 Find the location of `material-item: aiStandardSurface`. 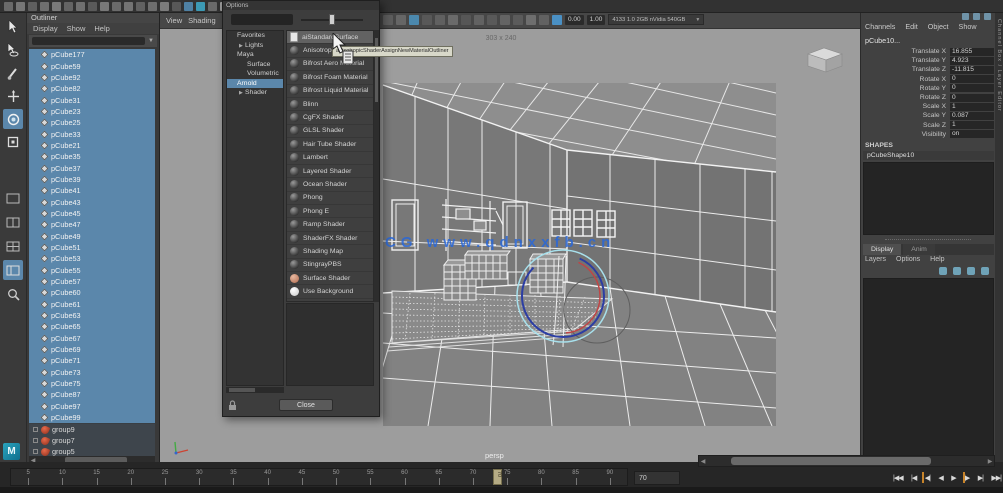

material-item: aiStandardSurface is located at coordinates (330, 38).